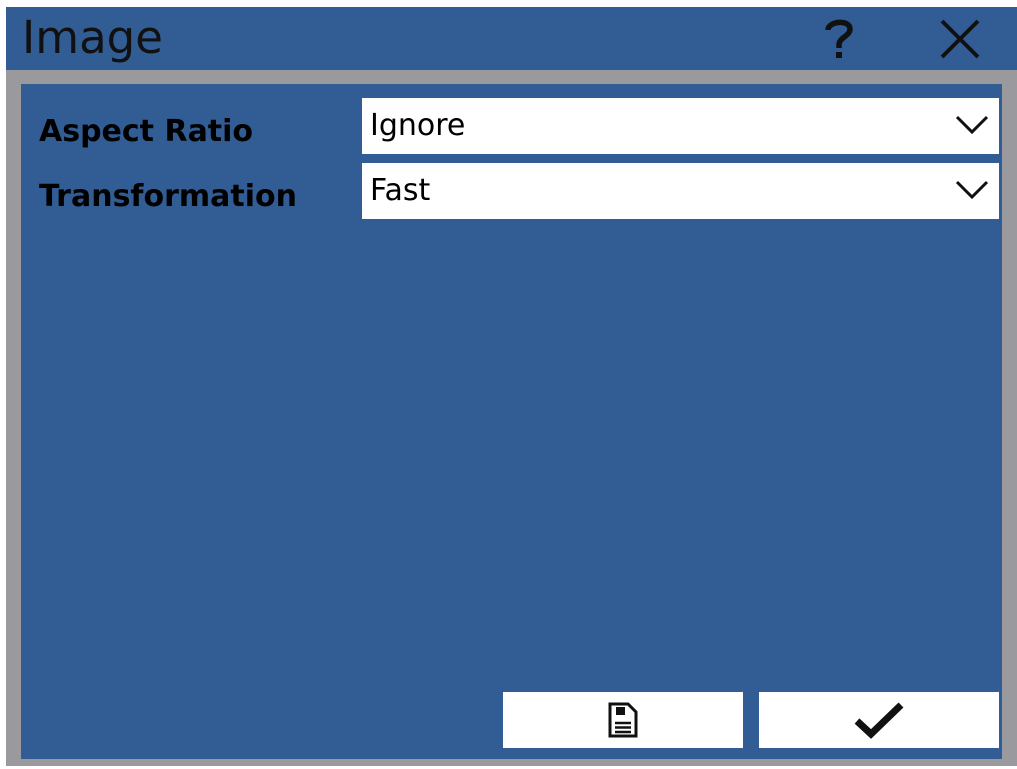 The image size is (1017, 769). I want to click on close-button, so click(960, 39).